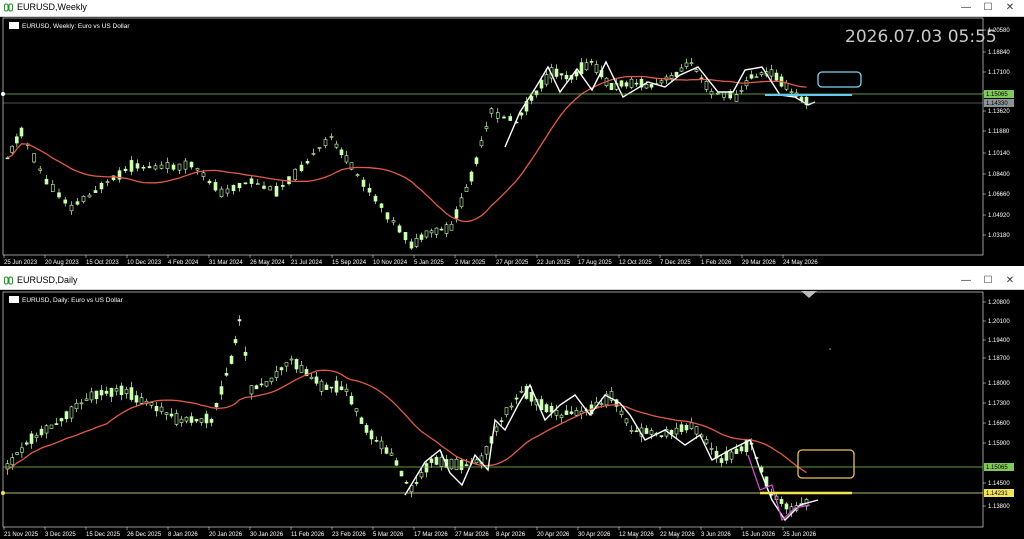  I want to click on daily-close-button: ✕, so click(1010, 281).